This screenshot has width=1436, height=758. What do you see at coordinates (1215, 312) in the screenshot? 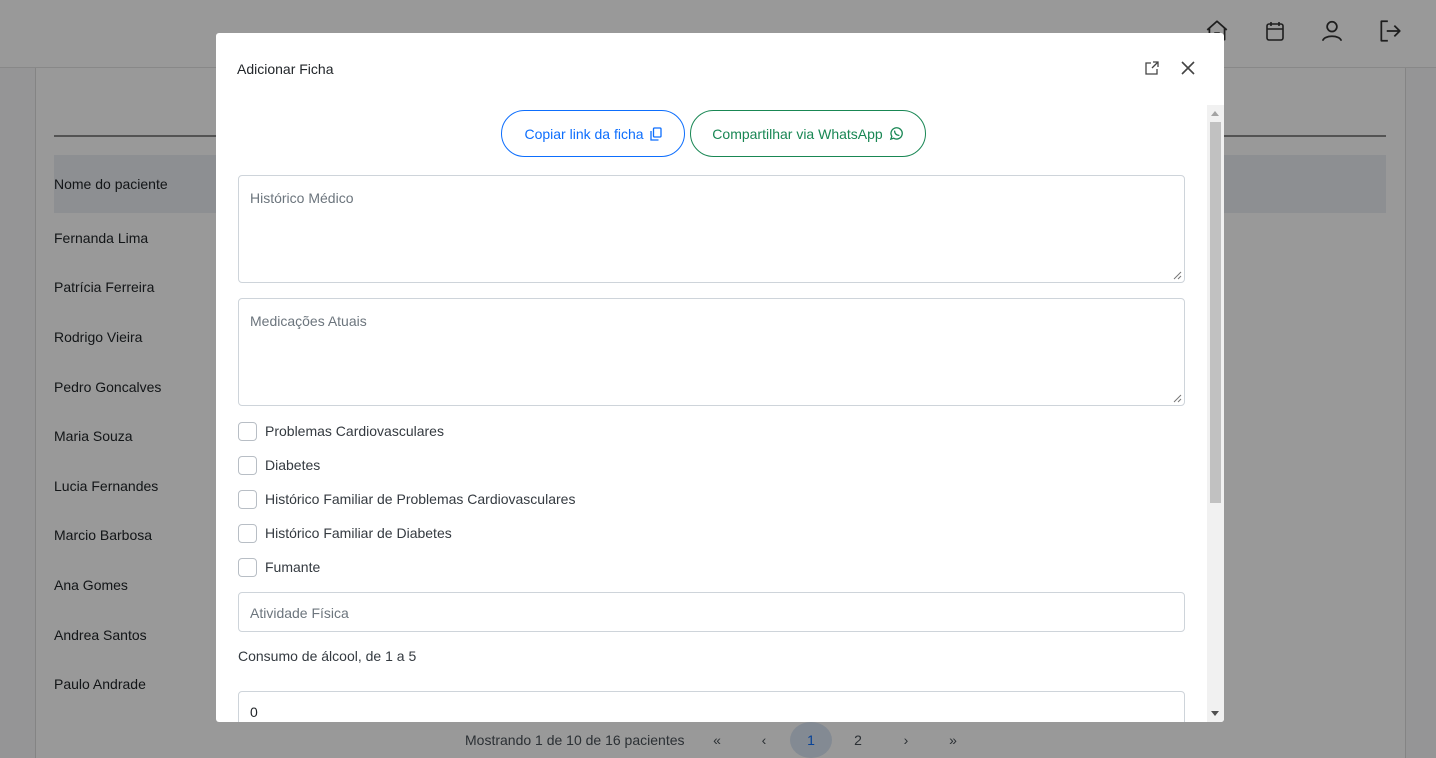
I see `scrollbar-thumb` at bounding box center [1215, 312].